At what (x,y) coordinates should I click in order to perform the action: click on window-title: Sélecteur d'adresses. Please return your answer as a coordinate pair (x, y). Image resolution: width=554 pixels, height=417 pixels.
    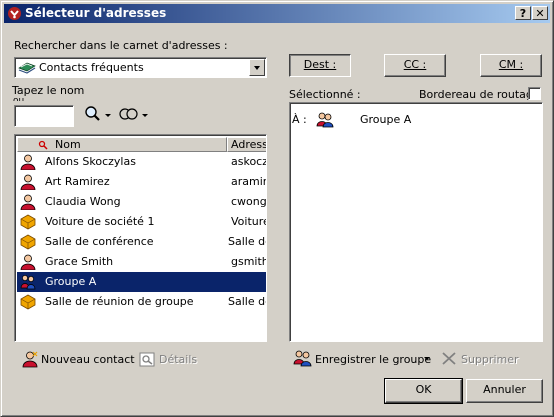
    Looking at the image, I should click on (96, 13).